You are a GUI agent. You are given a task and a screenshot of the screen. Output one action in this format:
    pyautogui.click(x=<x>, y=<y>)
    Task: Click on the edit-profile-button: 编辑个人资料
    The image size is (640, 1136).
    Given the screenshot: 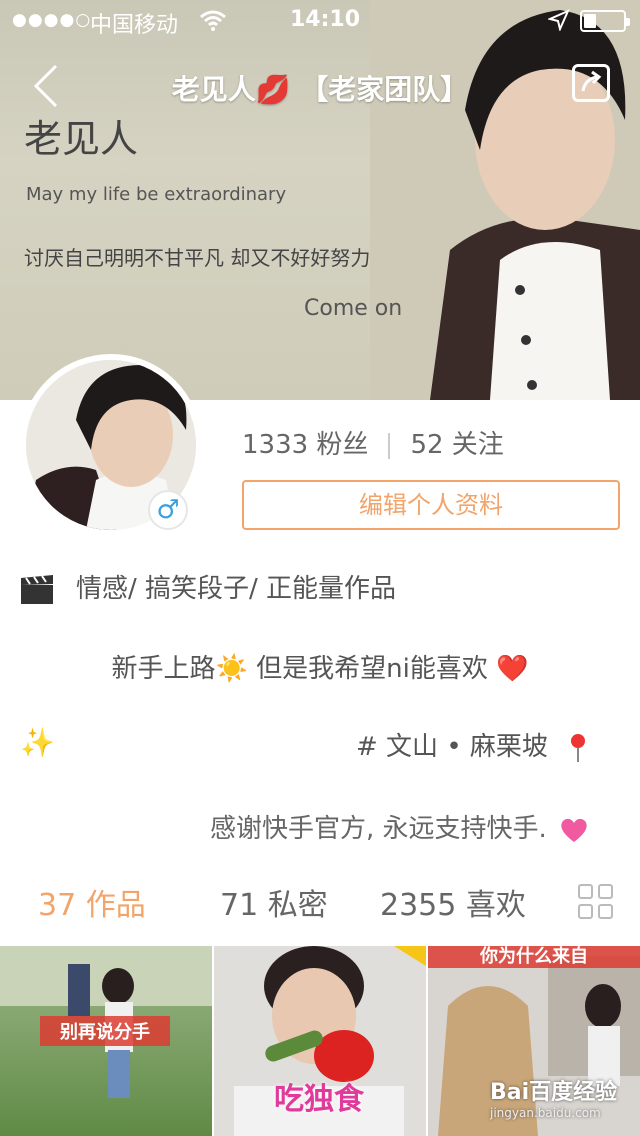 What is the action you would take?
    pyautogui.click(x=431, y=505)
    